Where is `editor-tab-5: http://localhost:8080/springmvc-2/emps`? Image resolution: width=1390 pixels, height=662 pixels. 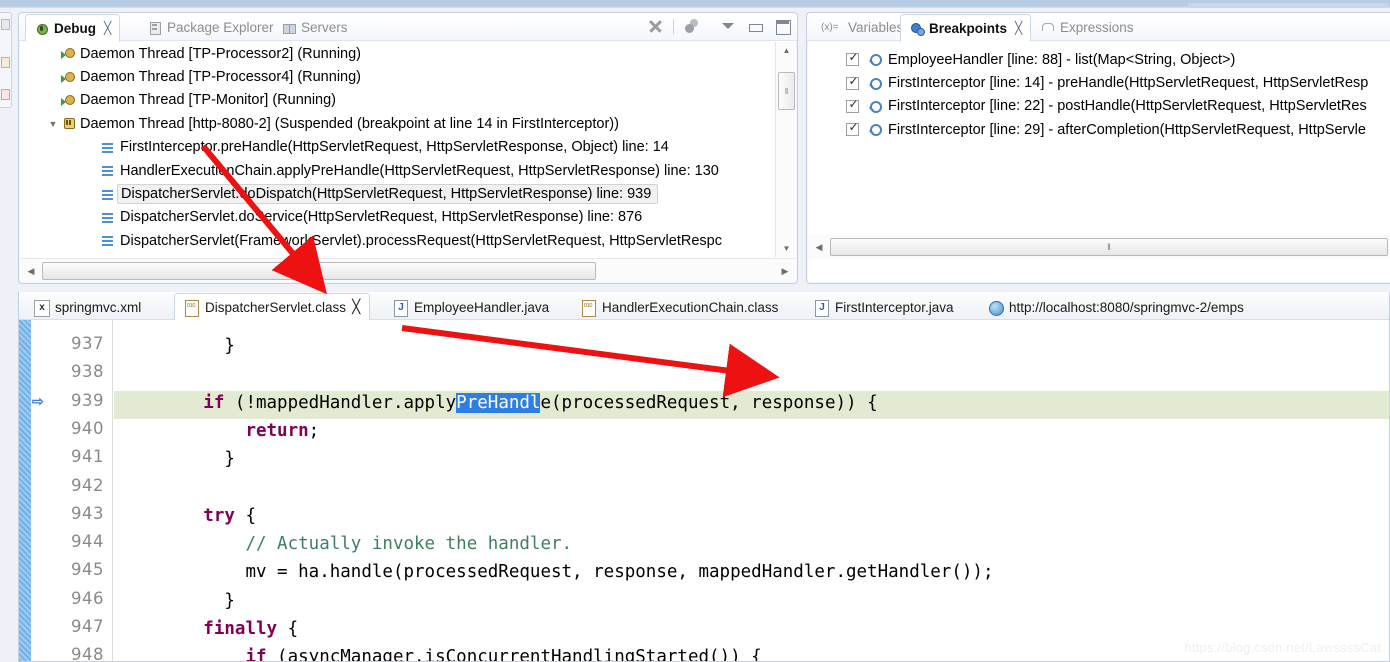 editor-tab-5: http://localhost:8080/springmvc-2/emps is located at coordinates (1116, 307).